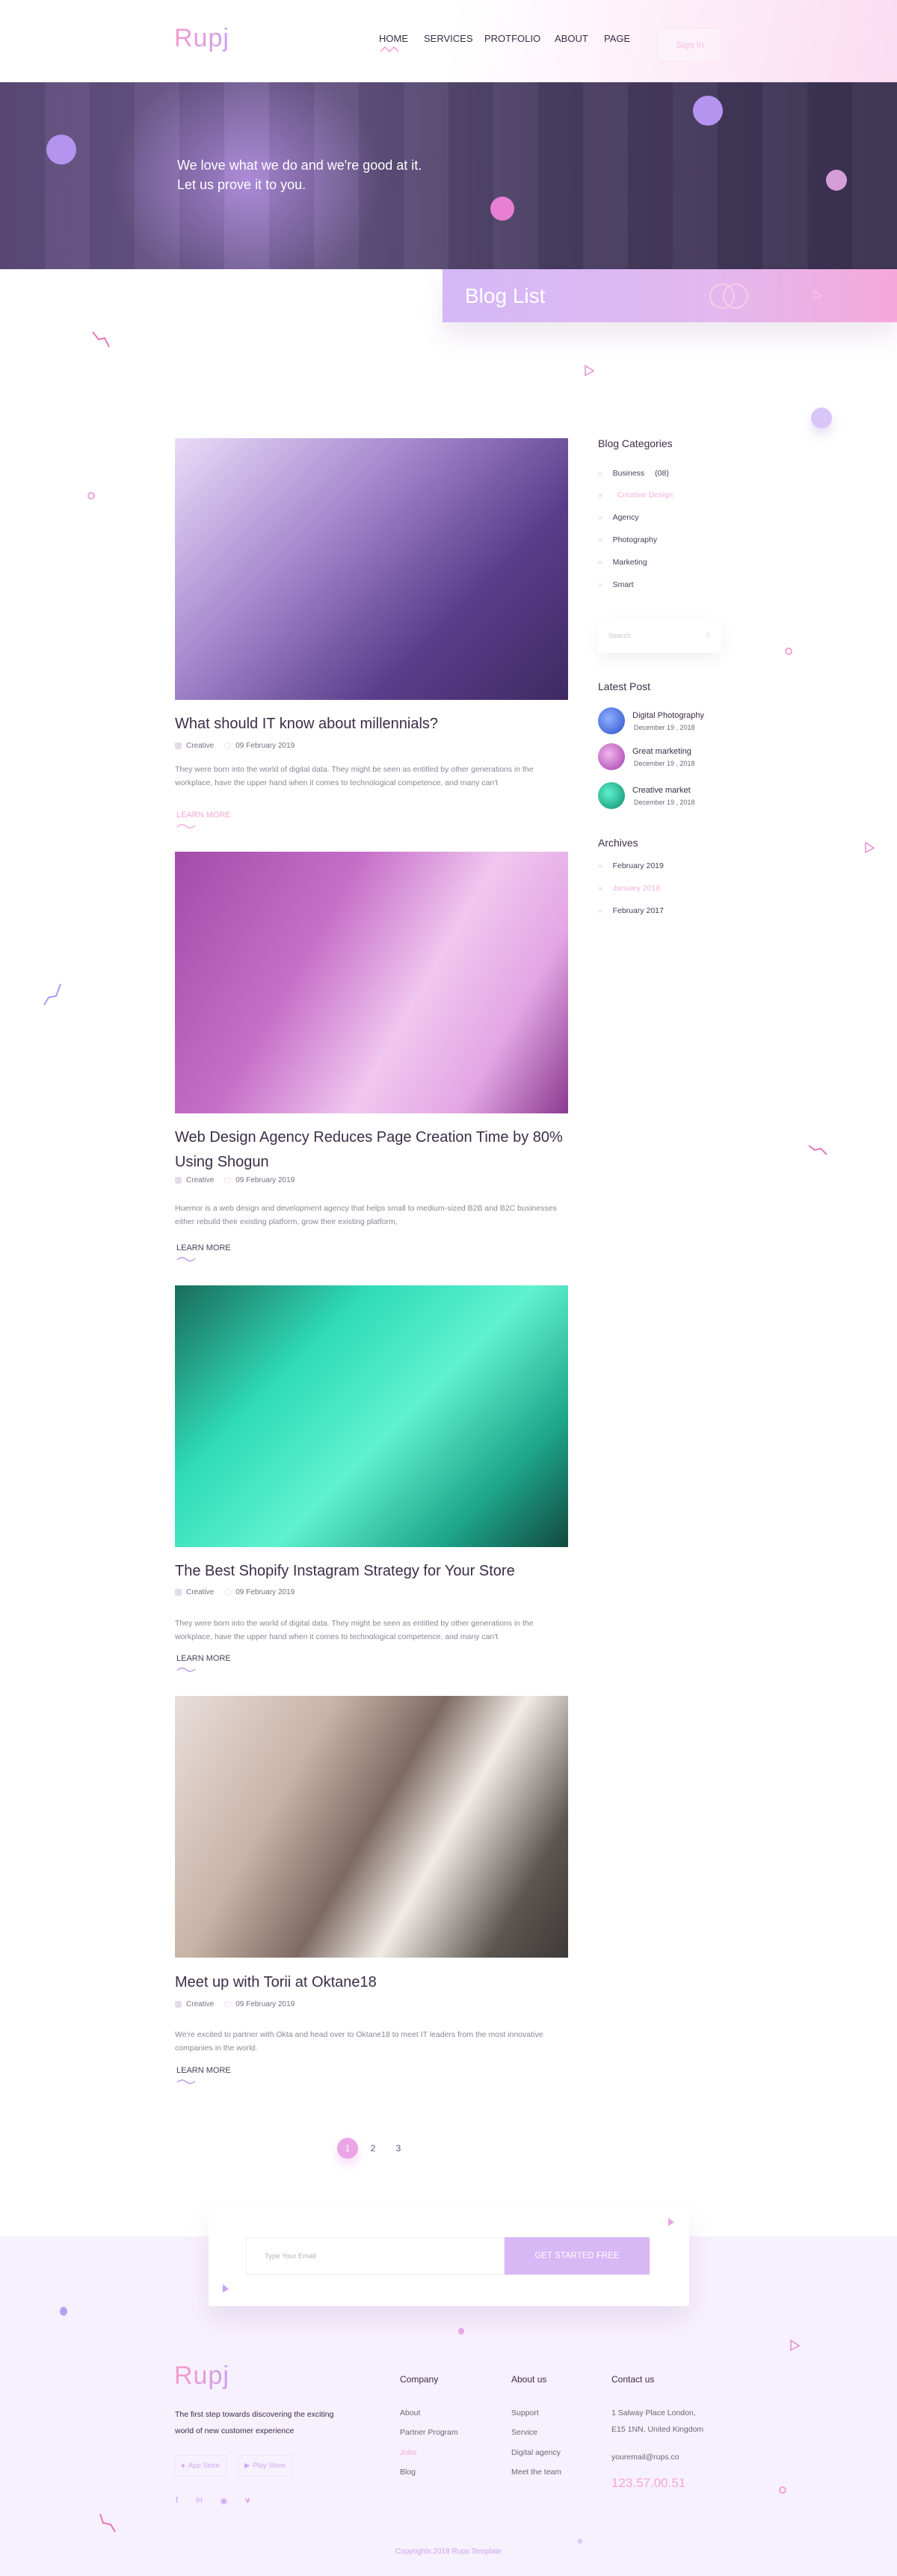 The height and width of the screenshot is (2576, 897). Describe the element at coordinates (202, 38) in the screenshot. I see `logo: Rupj` at that location.